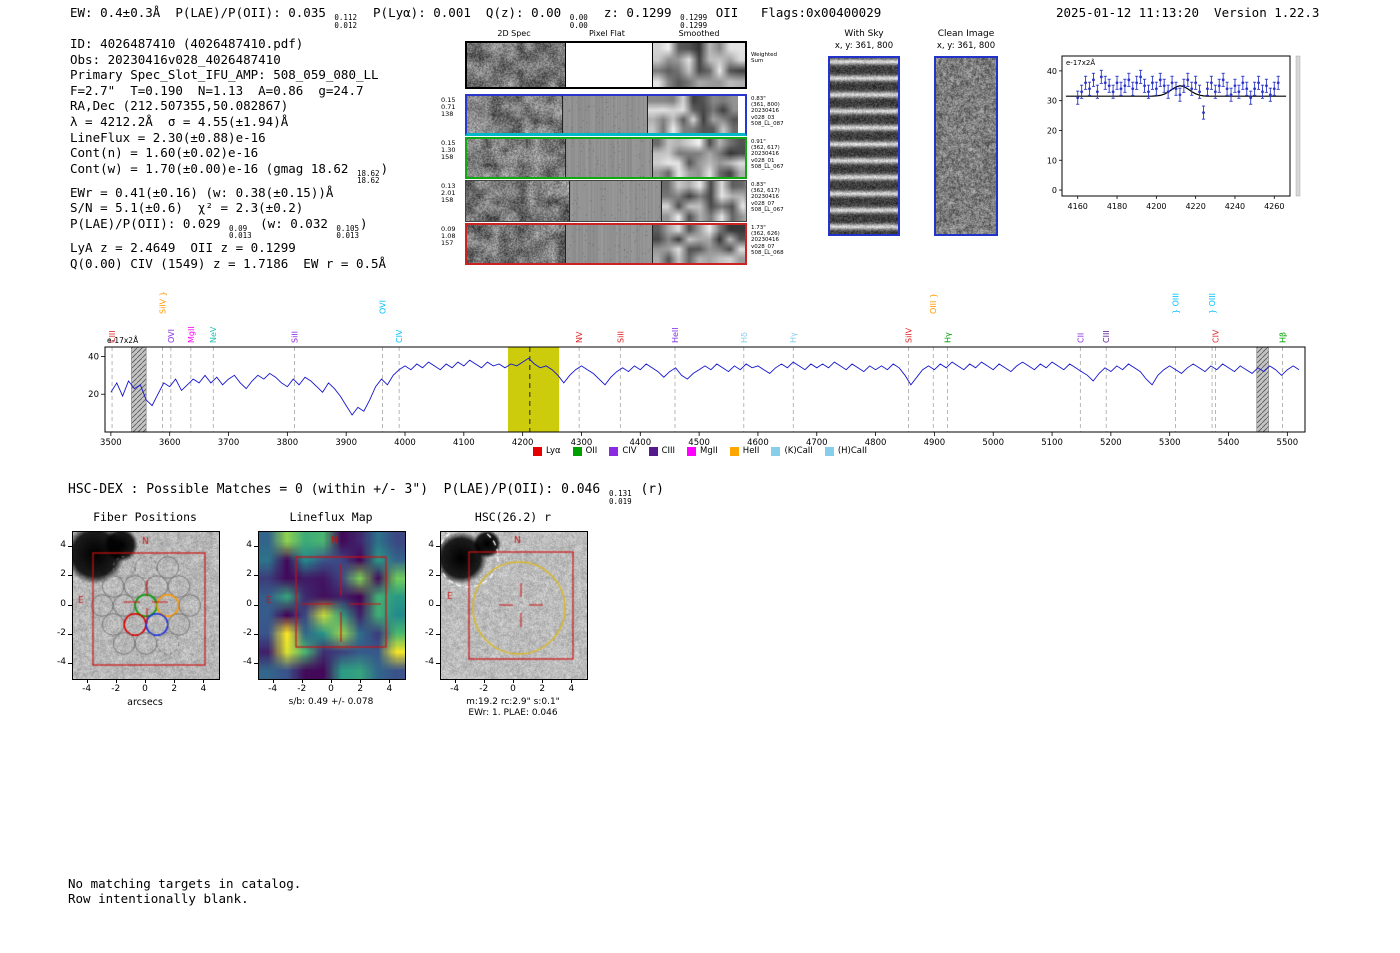  What do you see at coordinates (1195, 206) in the screenshot?
I see `svg-text: 4220` at bounding box center [1195, 206].